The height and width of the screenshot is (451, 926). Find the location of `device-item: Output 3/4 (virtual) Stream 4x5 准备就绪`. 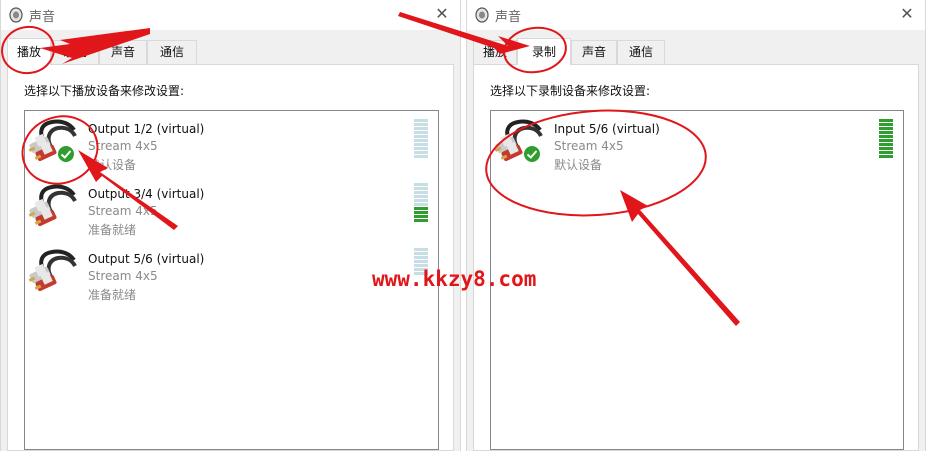

device-item: Output 3/4 (virtual) Stream 4x5 准备就绪 is located at coordinates (231, 209).